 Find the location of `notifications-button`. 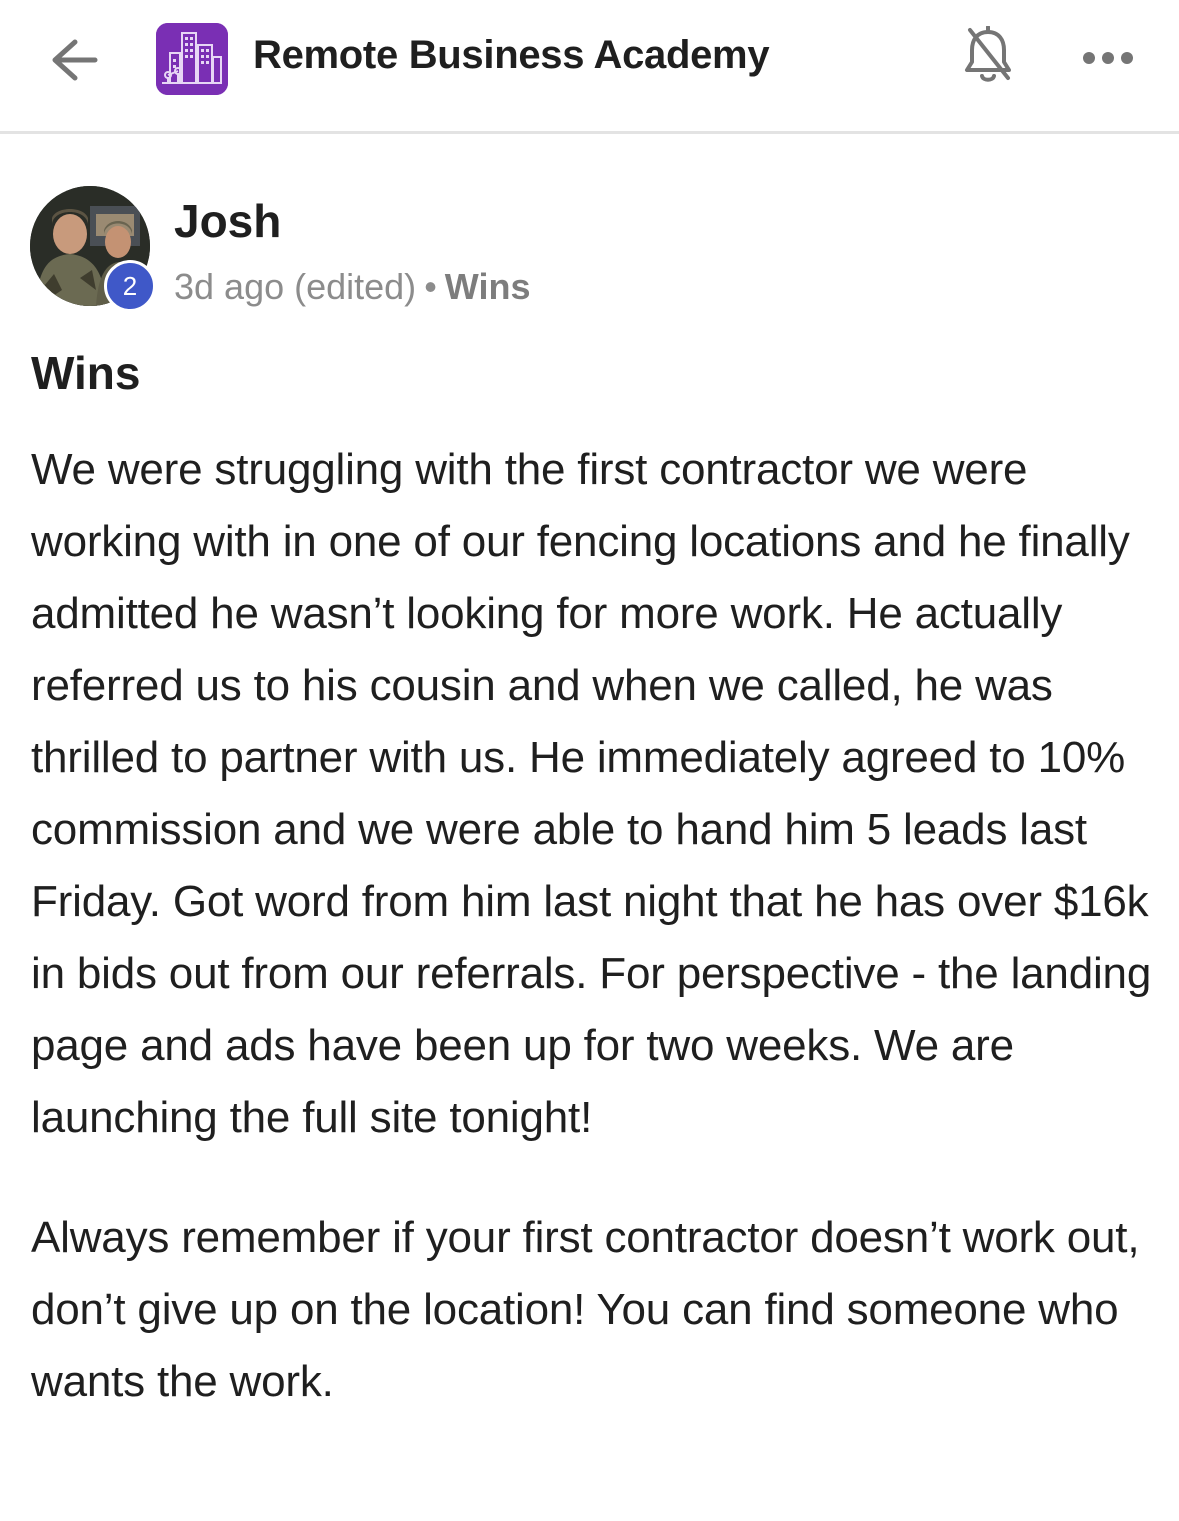

notifications-button is located at coordinates (988, 57).